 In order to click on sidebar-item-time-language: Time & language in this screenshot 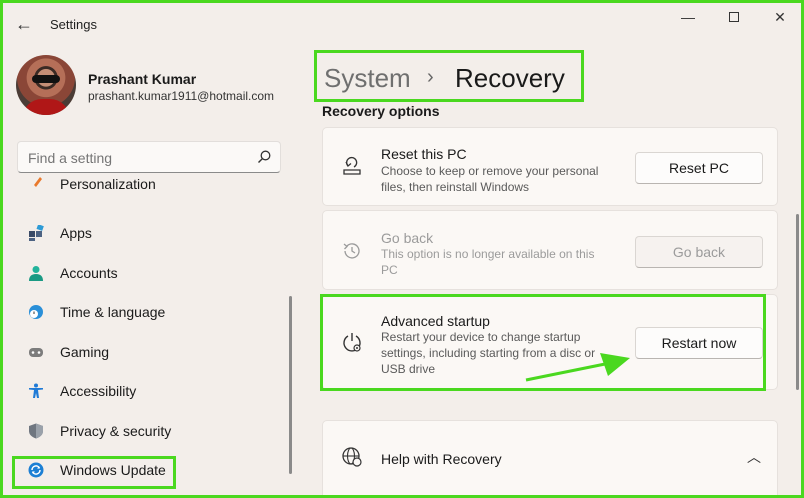, I will do `click(153, 312)`.